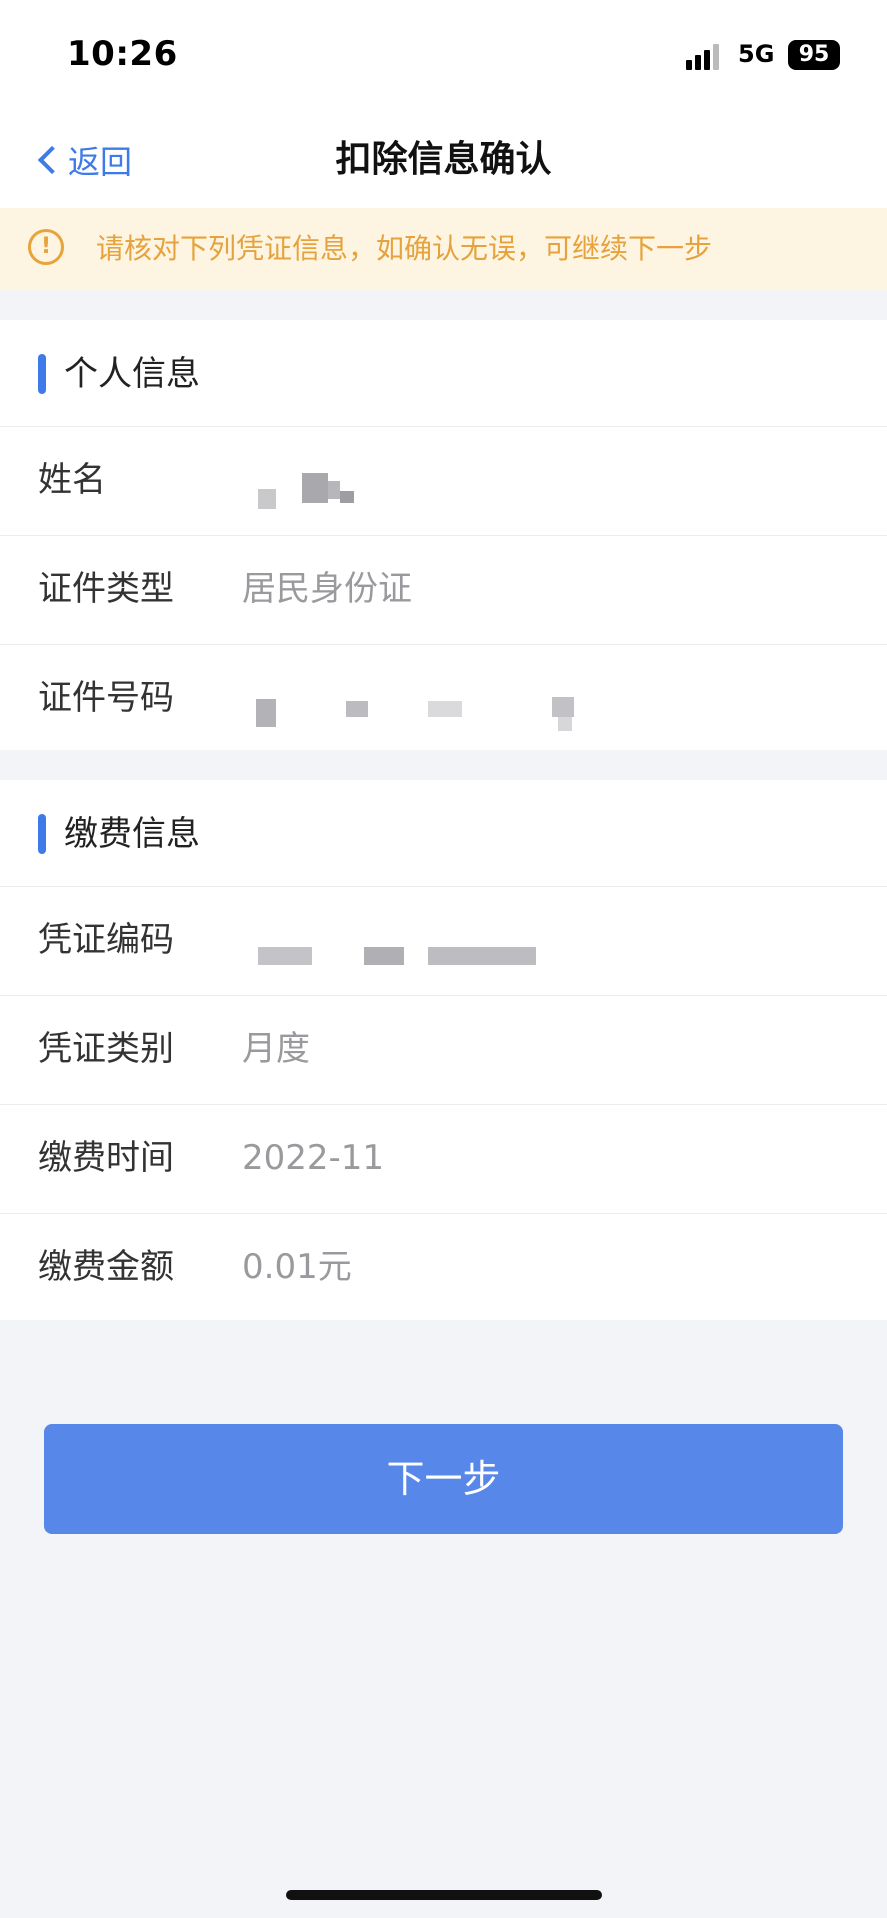 The image size is (887, 1918). I want to click on row-label: 证件号码, so click(106, 698).